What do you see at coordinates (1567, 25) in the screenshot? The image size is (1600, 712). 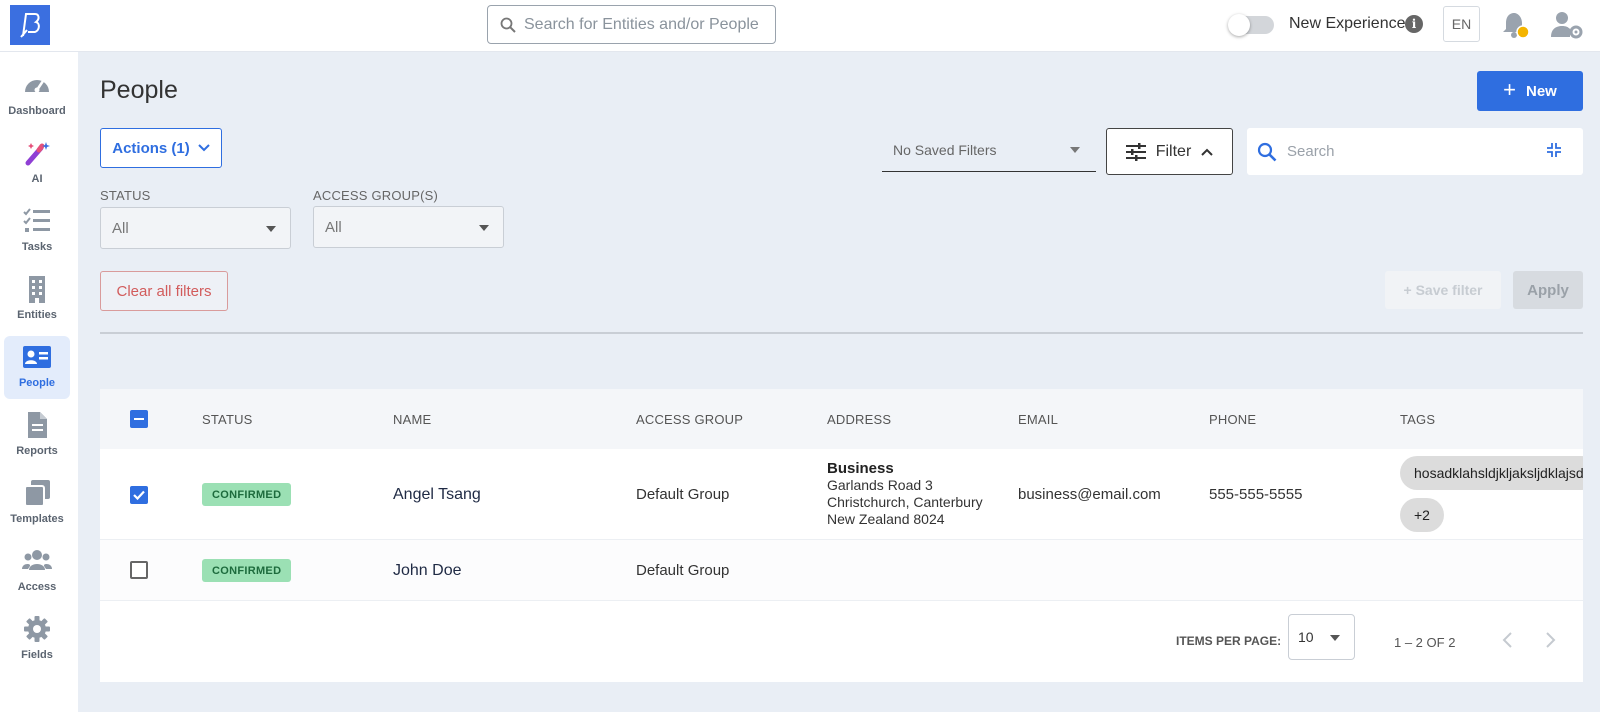 I see `user-settings-icon` at bounding box center [1567, 25].